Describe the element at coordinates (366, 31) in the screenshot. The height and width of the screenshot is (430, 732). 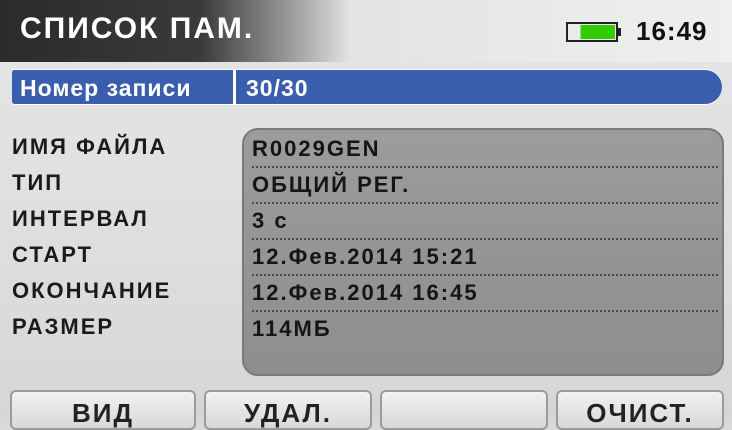
I see `header-bar: СПИСОК ПАМ. 16:49` at that location.